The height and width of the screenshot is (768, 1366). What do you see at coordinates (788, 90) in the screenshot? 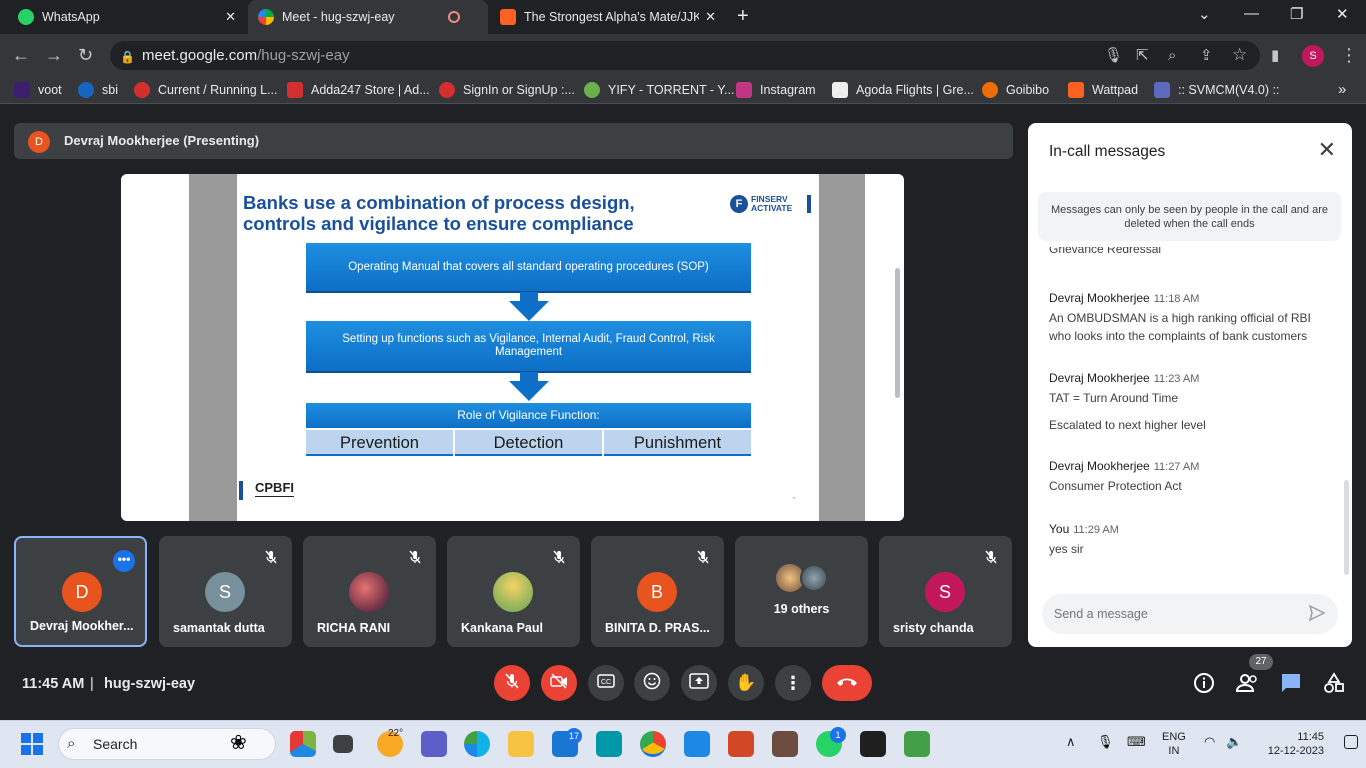
I see `bookmark-label: Instagram` at bounding box center [788, 90].